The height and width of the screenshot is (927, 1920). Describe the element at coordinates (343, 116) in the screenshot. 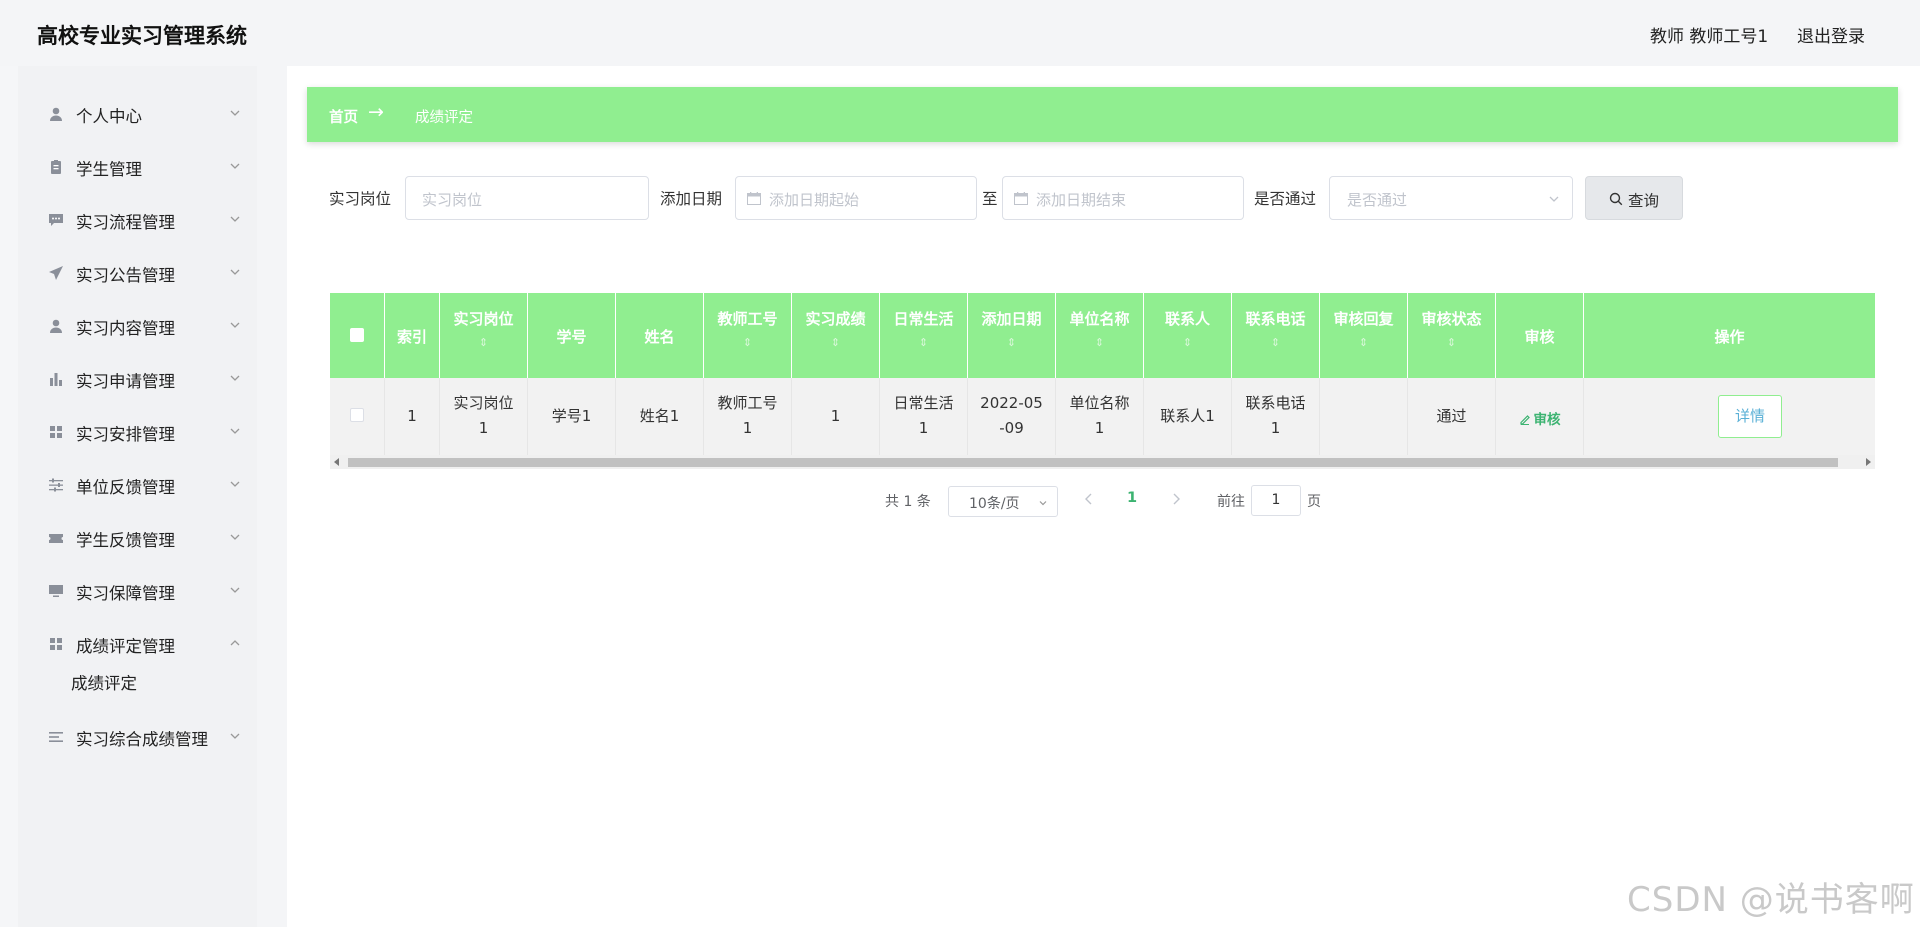

I see `breadcrumb-home: 首页` at that location.